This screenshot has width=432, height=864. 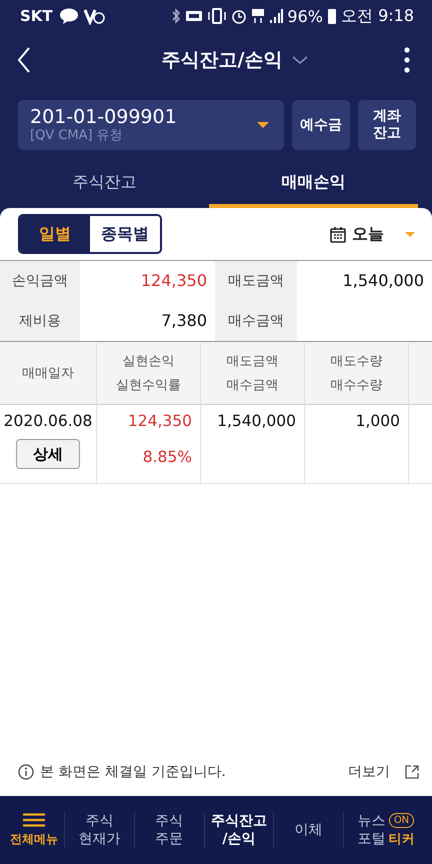 I want to click on lte-icon, so click(x=258, y=16).